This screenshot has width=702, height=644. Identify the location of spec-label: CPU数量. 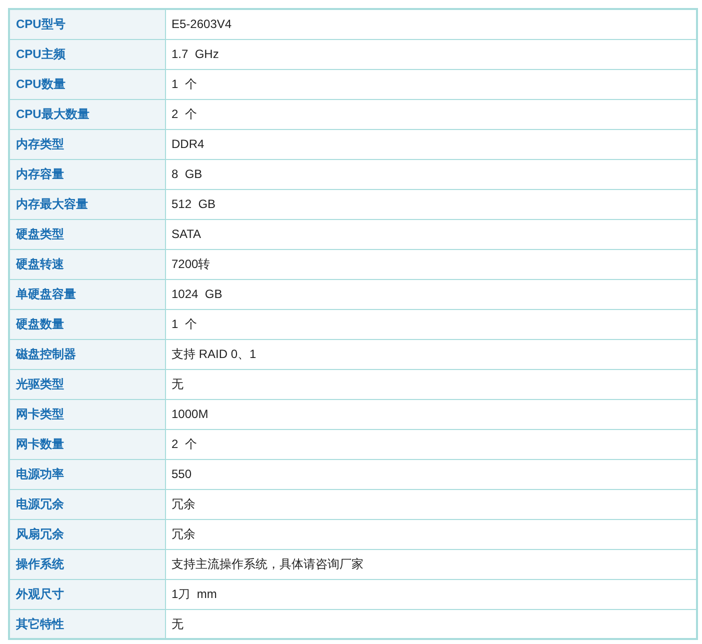
(87, 84).